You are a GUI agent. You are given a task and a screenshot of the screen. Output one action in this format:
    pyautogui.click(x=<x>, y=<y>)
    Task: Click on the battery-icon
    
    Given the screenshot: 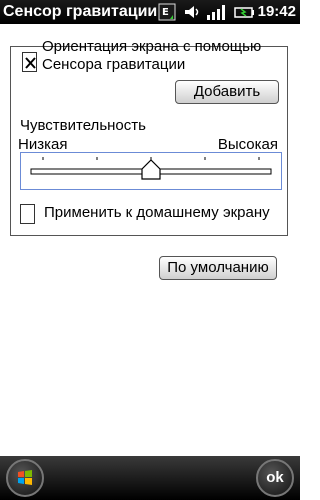 What is the action you would take?
    pyautogui.click(x=245, y=12)
    